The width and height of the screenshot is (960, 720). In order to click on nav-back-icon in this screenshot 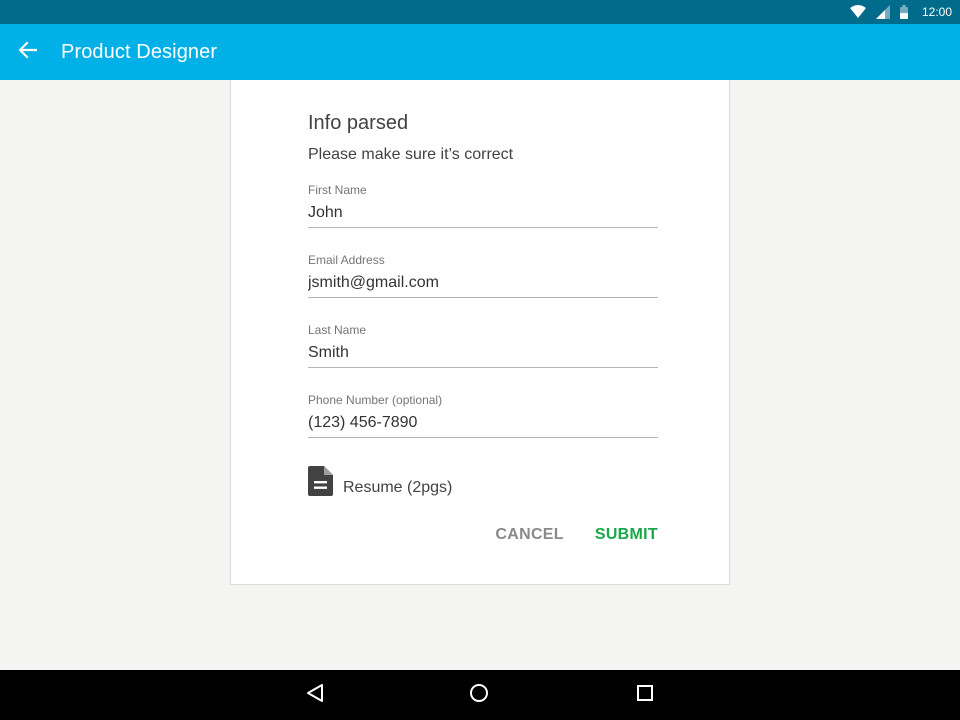, I will do `click(315, 695)`.